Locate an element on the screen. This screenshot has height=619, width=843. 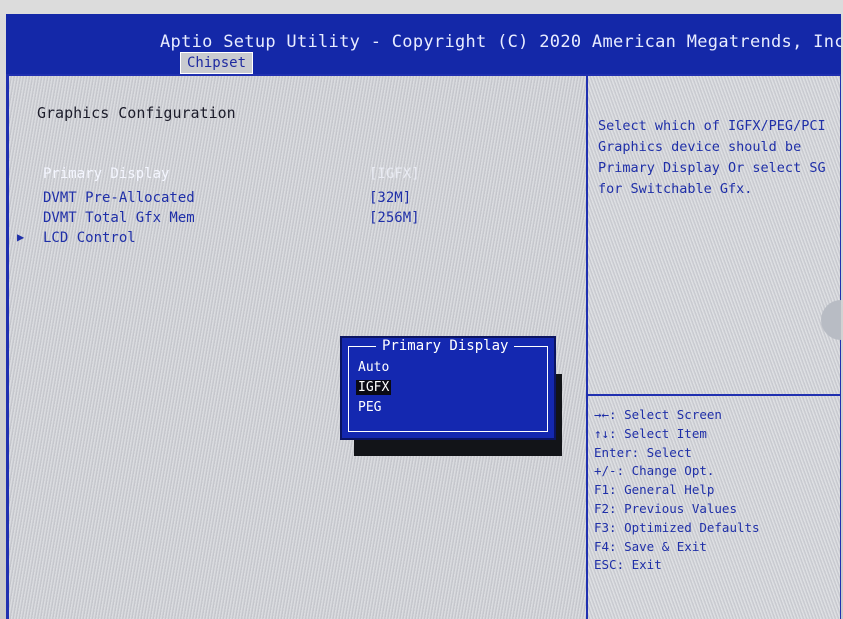
key-hint: ↑↓: Select Item is located at coordinates (650, 433).